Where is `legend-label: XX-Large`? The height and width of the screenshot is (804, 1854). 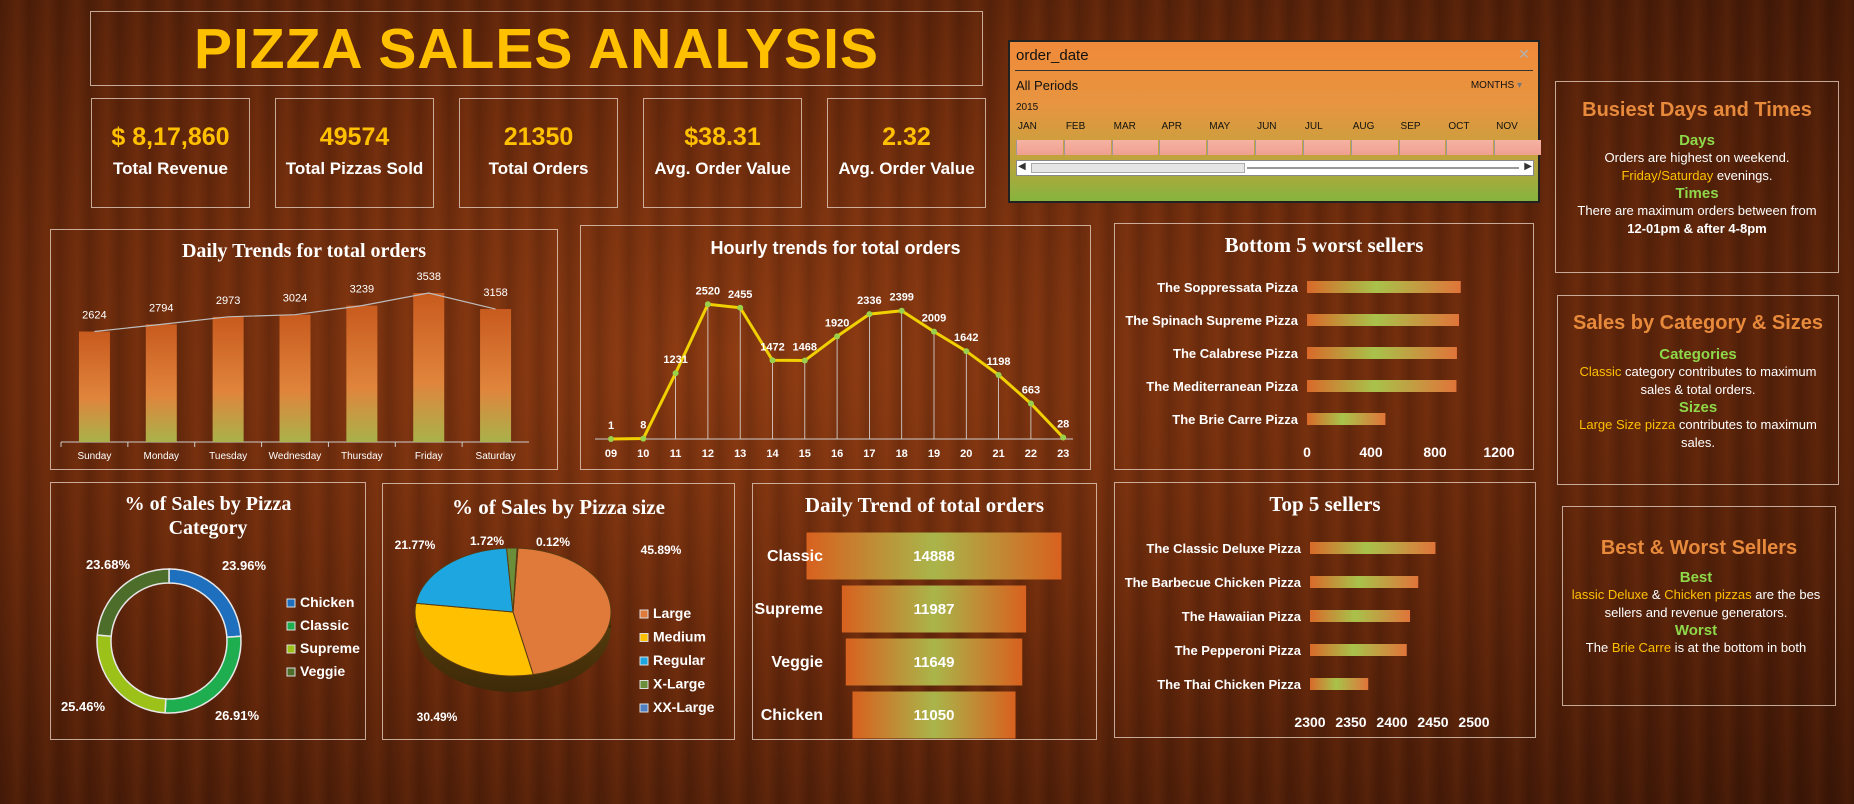 legend-label: XX-Large is located at coordinates (684, 707).